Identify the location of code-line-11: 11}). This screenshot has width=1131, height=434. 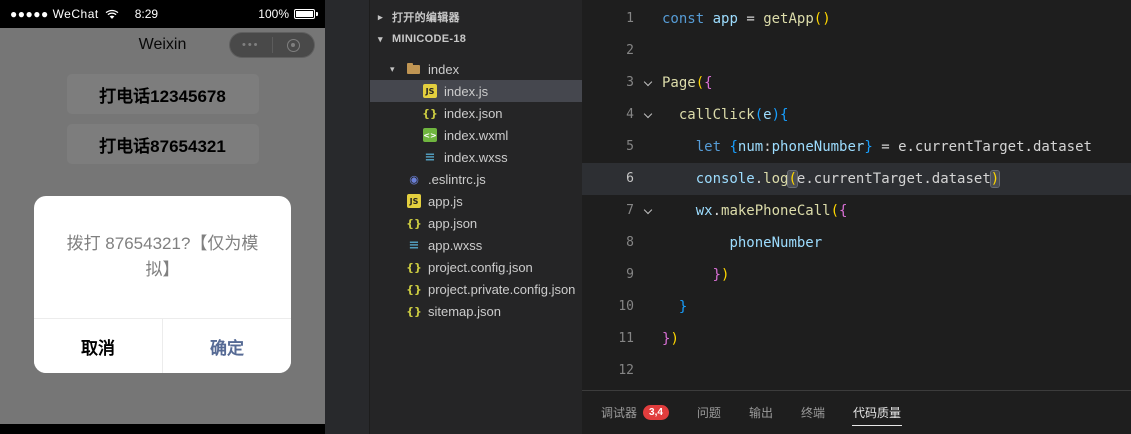
(856, 339).